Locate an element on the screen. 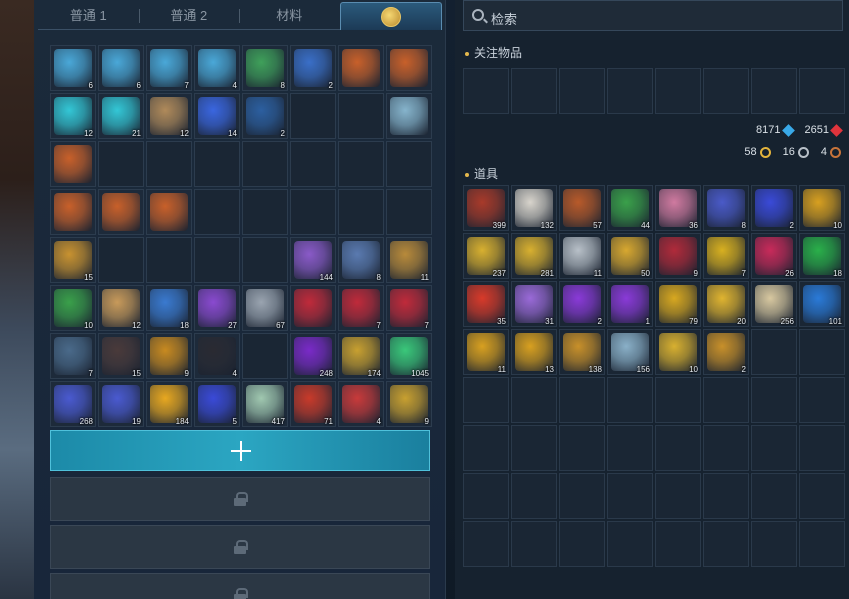 This screenshot has width=849, height=599. item-slot: 71 is located at coordinates (313, 404).